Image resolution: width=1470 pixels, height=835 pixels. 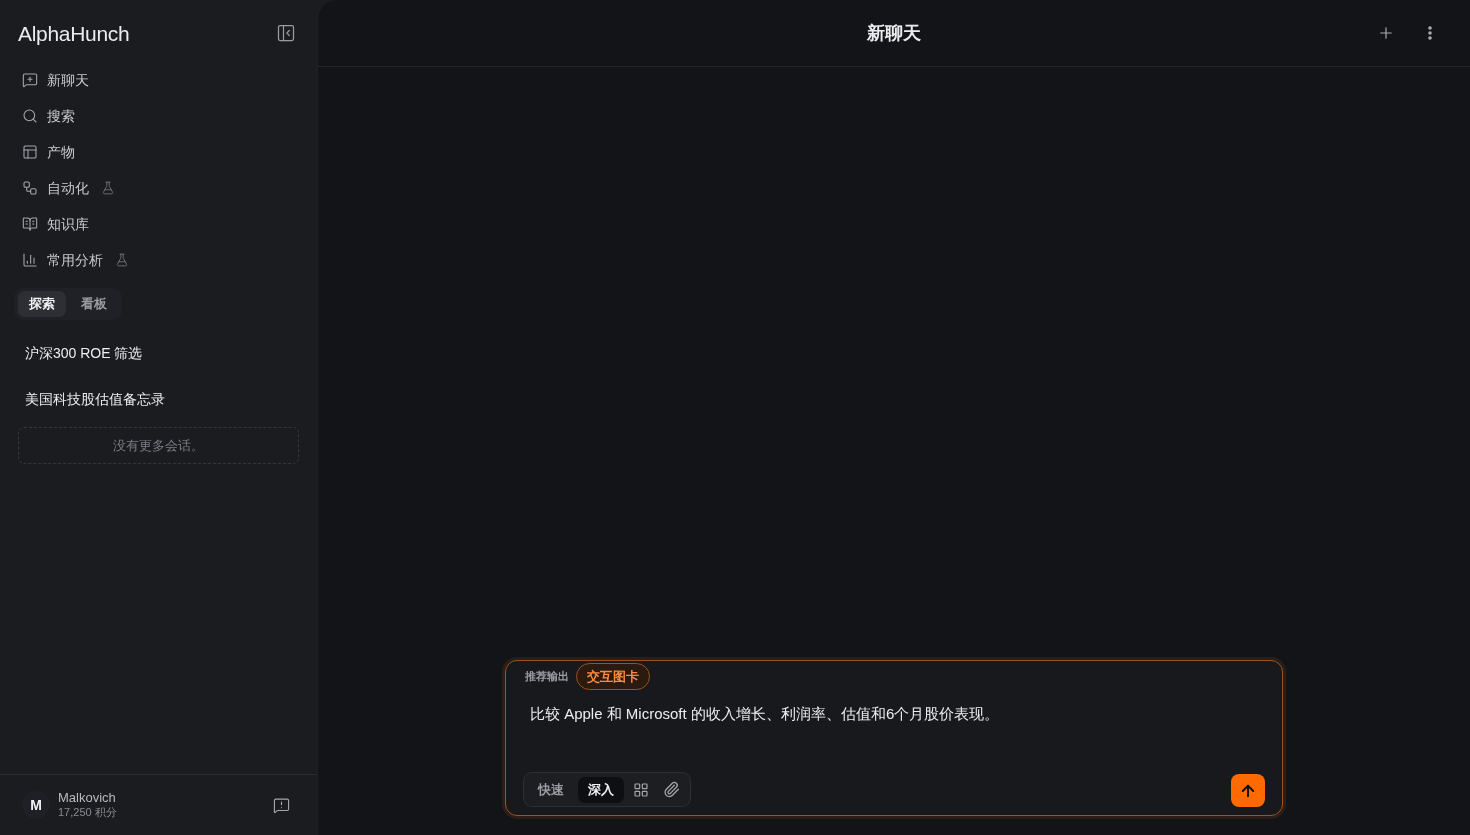 What do you see at coordinates (281, 805) in the screenshot?
I see `message-alert-icon` at bounding box center [281, 805].